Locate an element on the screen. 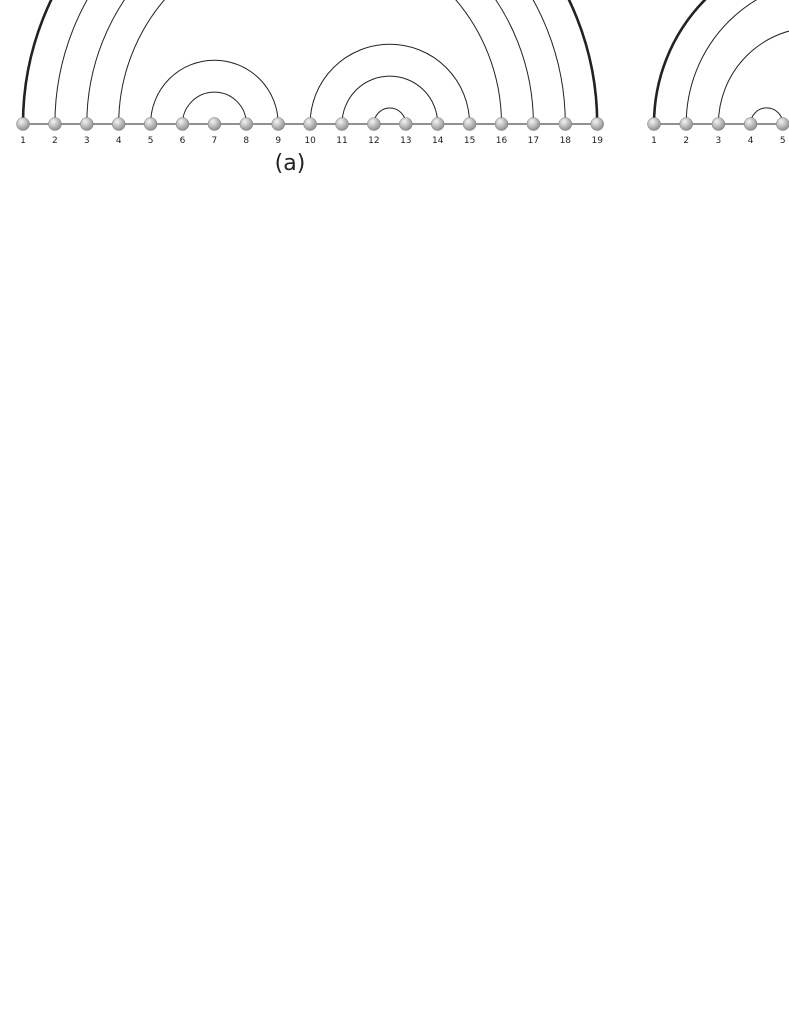 The width and height of the screenshot is (789, 1021). panel-a-node-label-5: 5 is located at coordinates (151, 141).